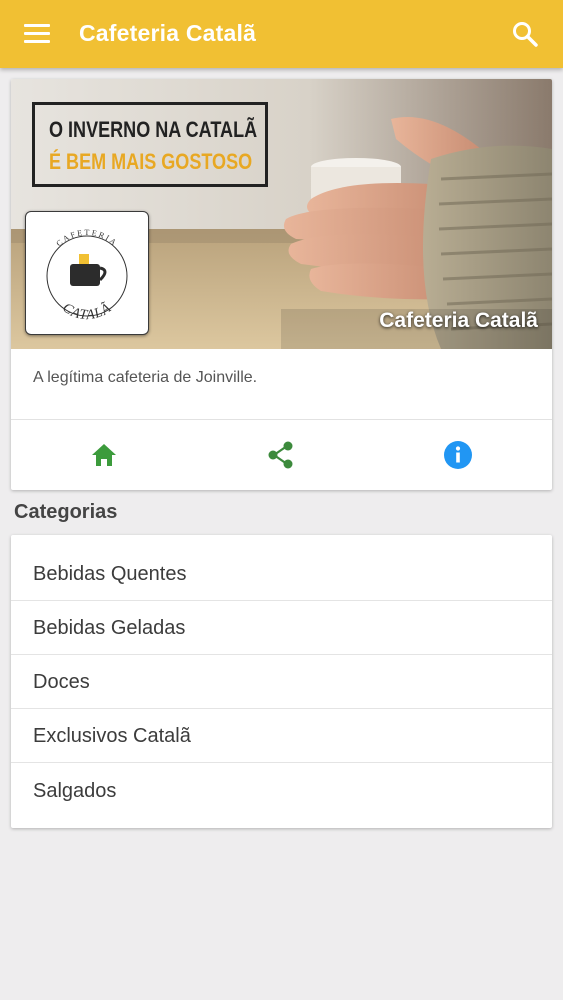  I want to click on banner-slogan: O INVERNO NA CATALÃ É BEM MAIS GOSTOSO, so click(150, 144).